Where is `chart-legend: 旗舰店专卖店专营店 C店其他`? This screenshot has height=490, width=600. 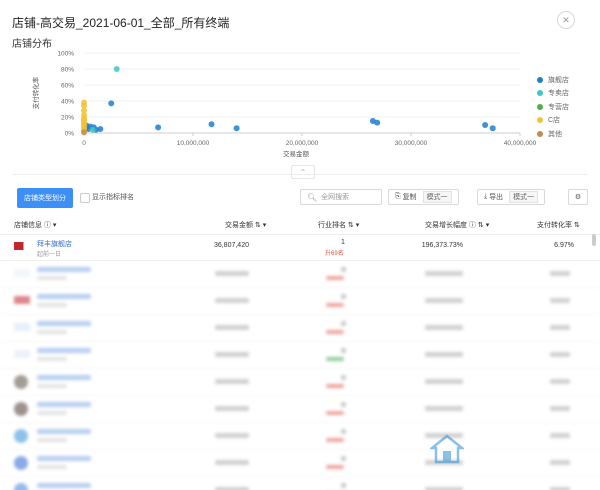 chart-legend: 旗舰店专卖店专营店 C店其他 is located at coordinates (553, 107).